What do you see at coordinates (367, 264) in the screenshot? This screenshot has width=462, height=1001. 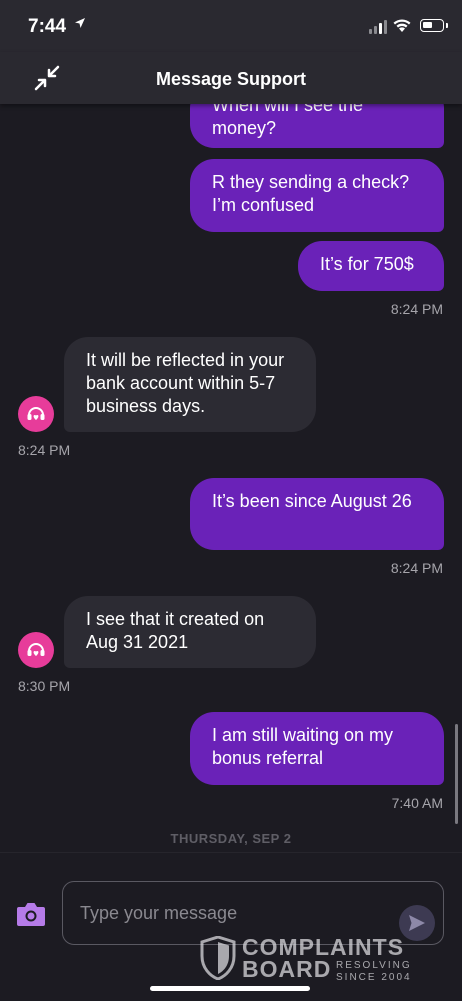 I see `message-text: It’s for 750$` at bounding box center [367, 264].